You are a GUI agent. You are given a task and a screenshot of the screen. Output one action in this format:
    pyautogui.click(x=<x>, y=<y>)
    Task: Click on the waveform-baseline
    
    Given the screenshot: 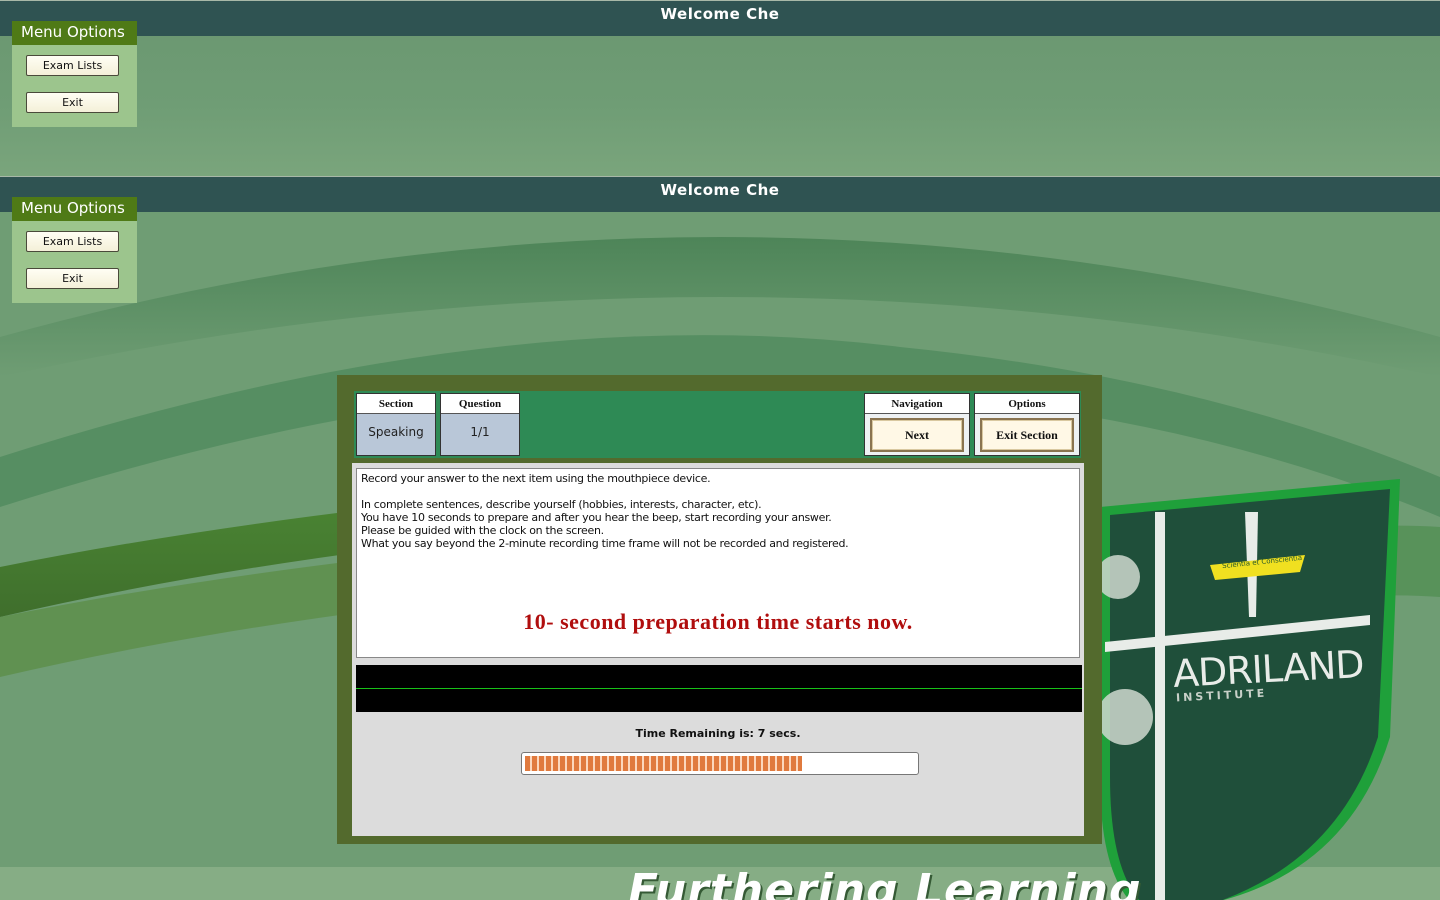 What is the action you would take?
    pyautogui.click(x=719, y=688)
    